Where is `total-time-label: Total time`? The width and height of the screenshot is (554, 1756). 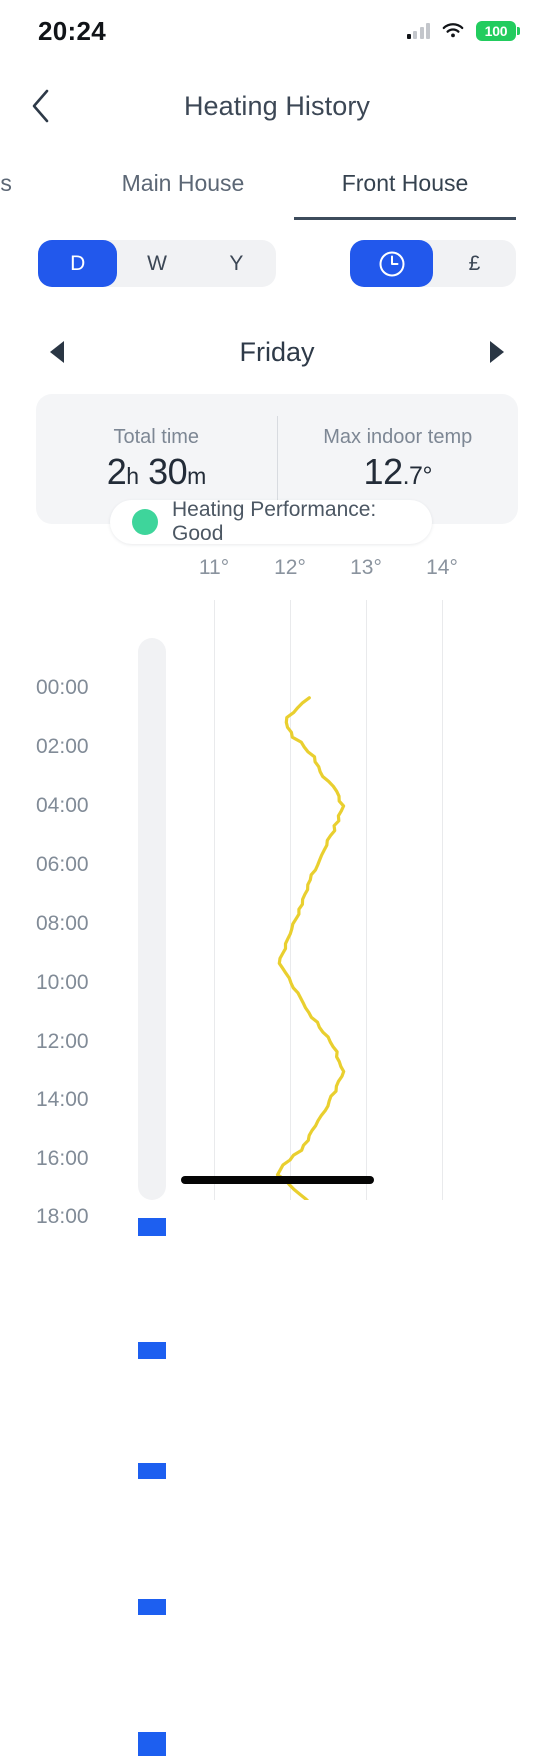
total-time-label: Total time is located at coordinates (156, 436).